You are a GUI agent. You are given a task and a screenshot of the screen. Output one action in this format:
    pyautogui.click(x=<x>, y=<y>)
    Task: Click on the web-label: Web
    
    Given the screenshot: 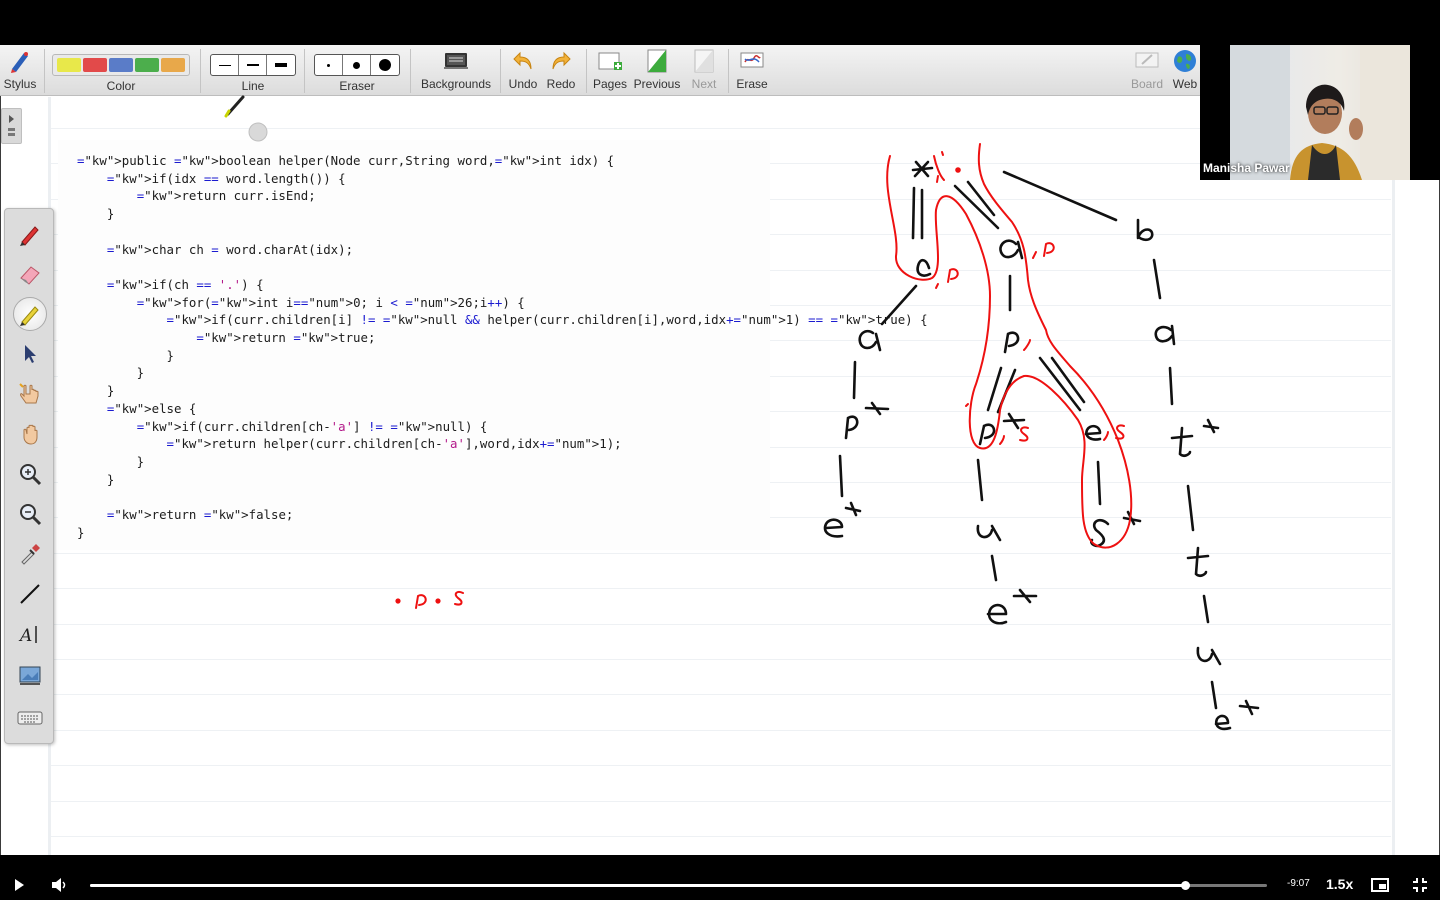 What is the action you would take?
    pyautogui.click(x=1185, y=84)
    